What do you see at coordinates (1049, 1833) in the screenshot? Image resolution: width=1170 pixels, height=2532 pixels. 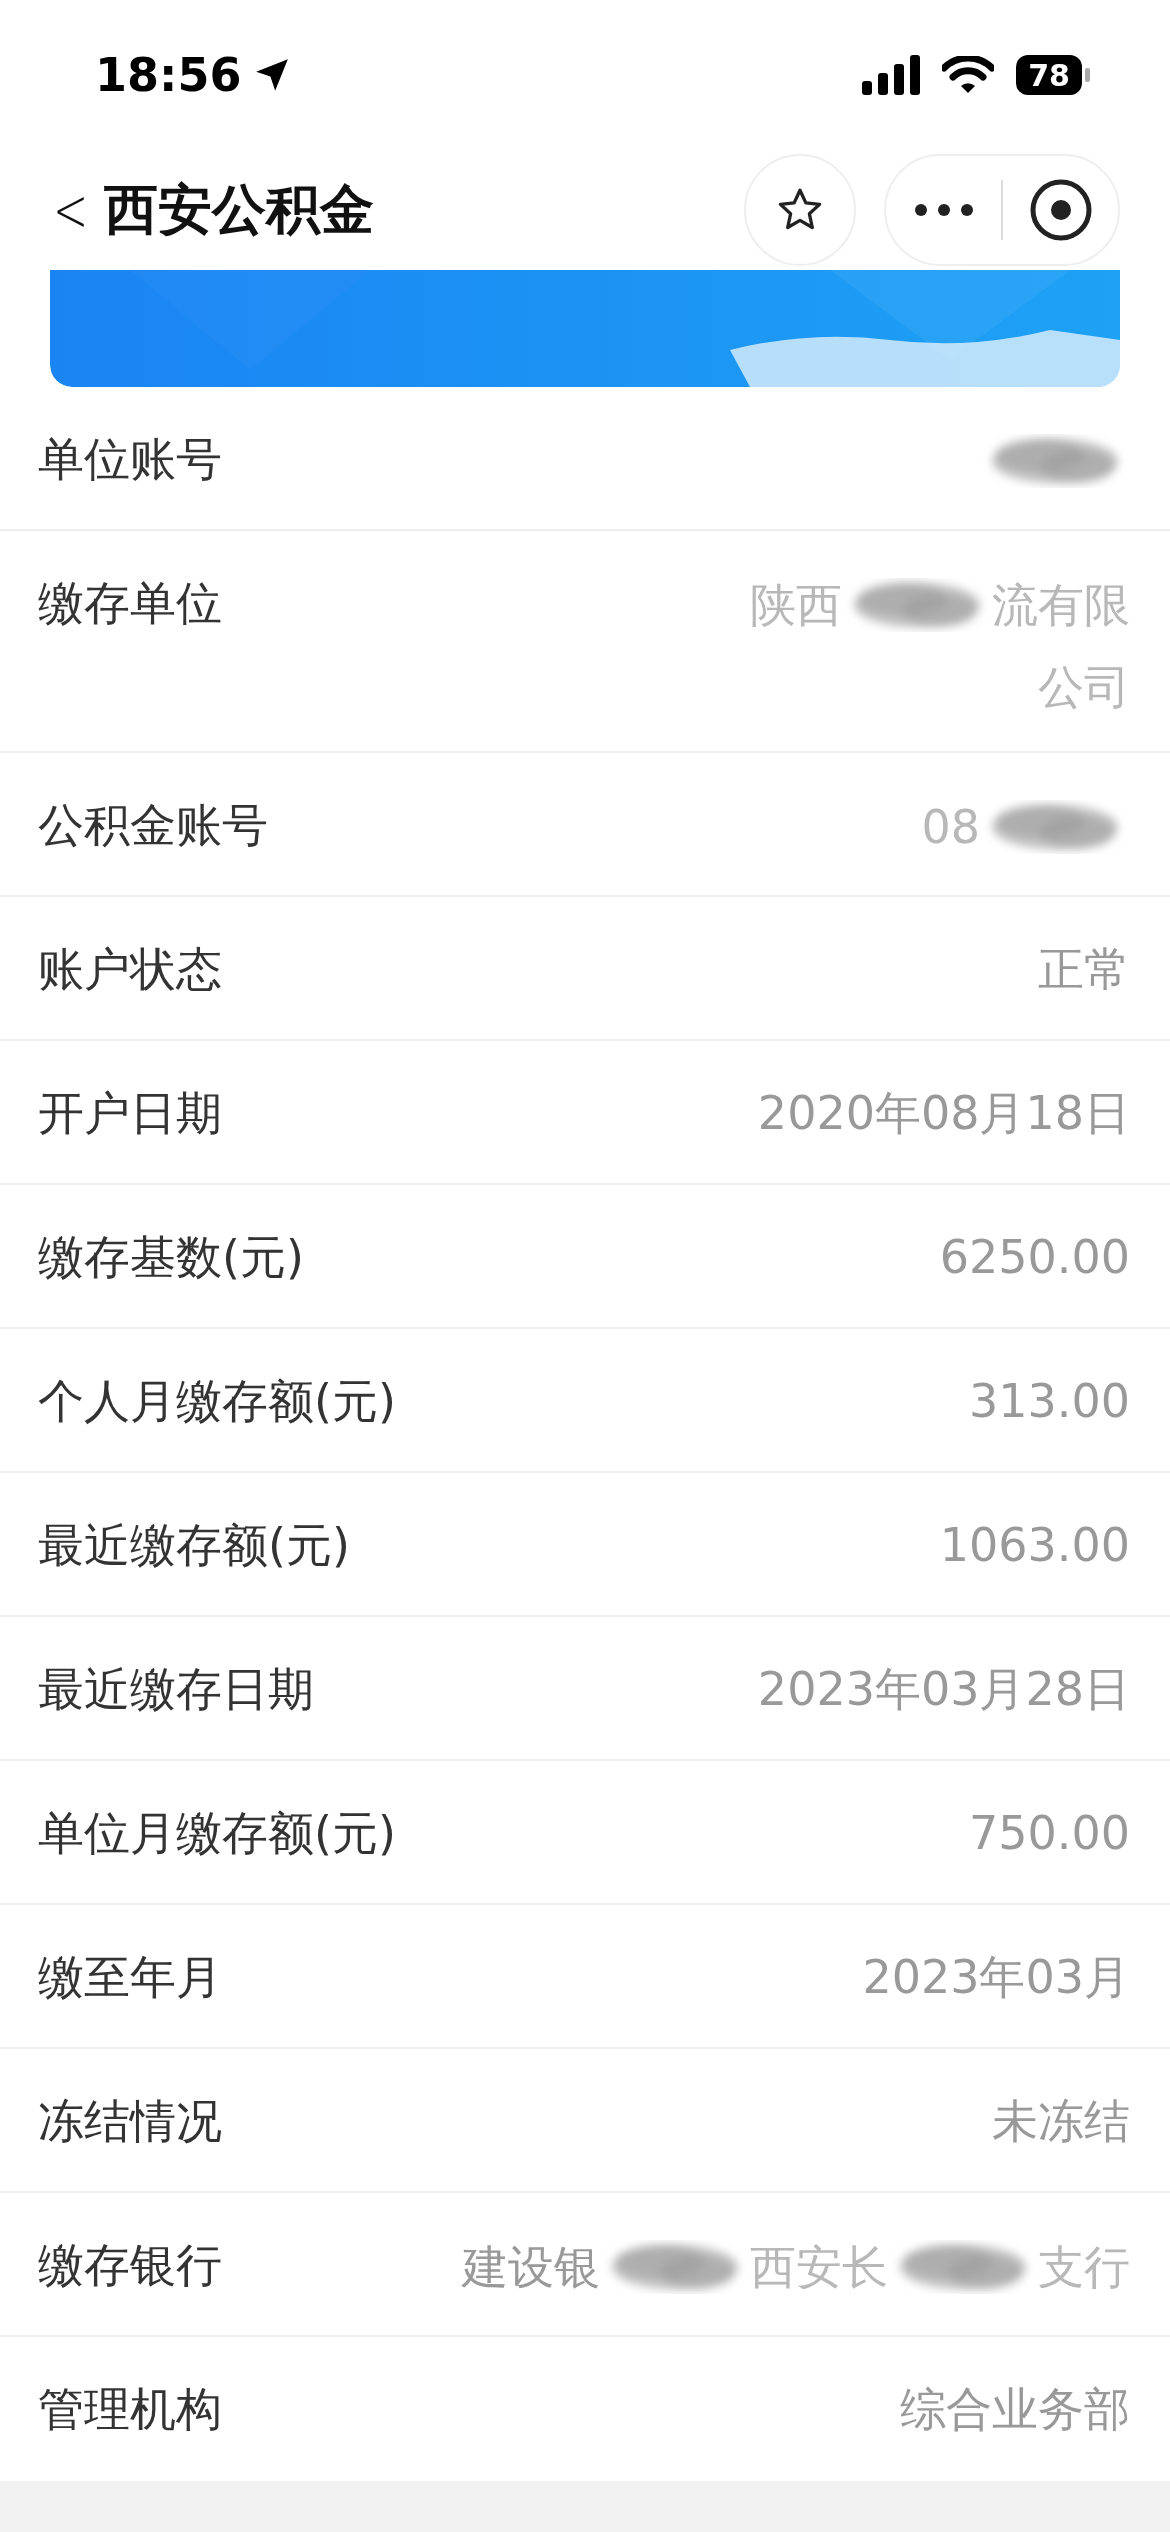 I see `field-value: 750.00` at bounding box center [1049, 1833].